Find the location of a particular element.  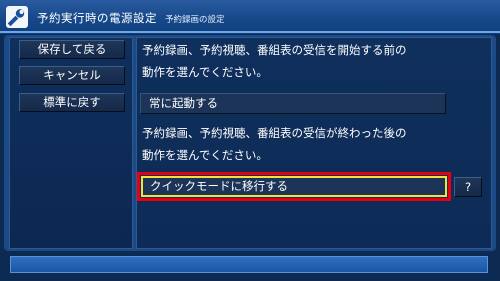

page-title: 予約実行時の電源設定 is located at coordinates (97, 18).